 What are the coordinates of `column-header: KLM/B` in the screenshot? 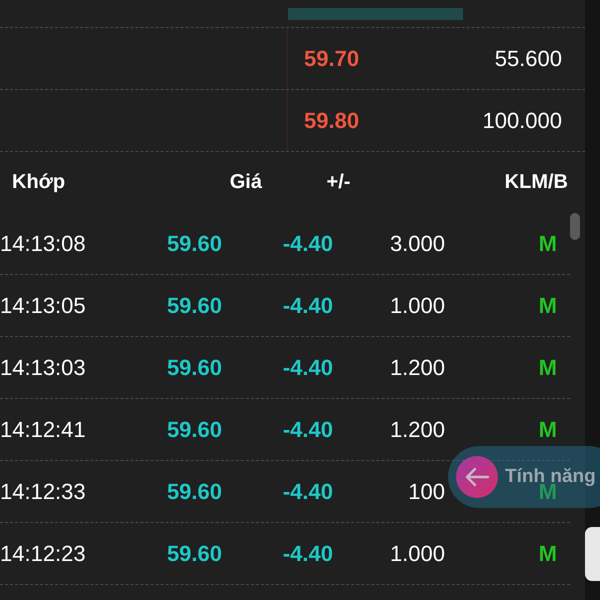 It's located at (536, 182).